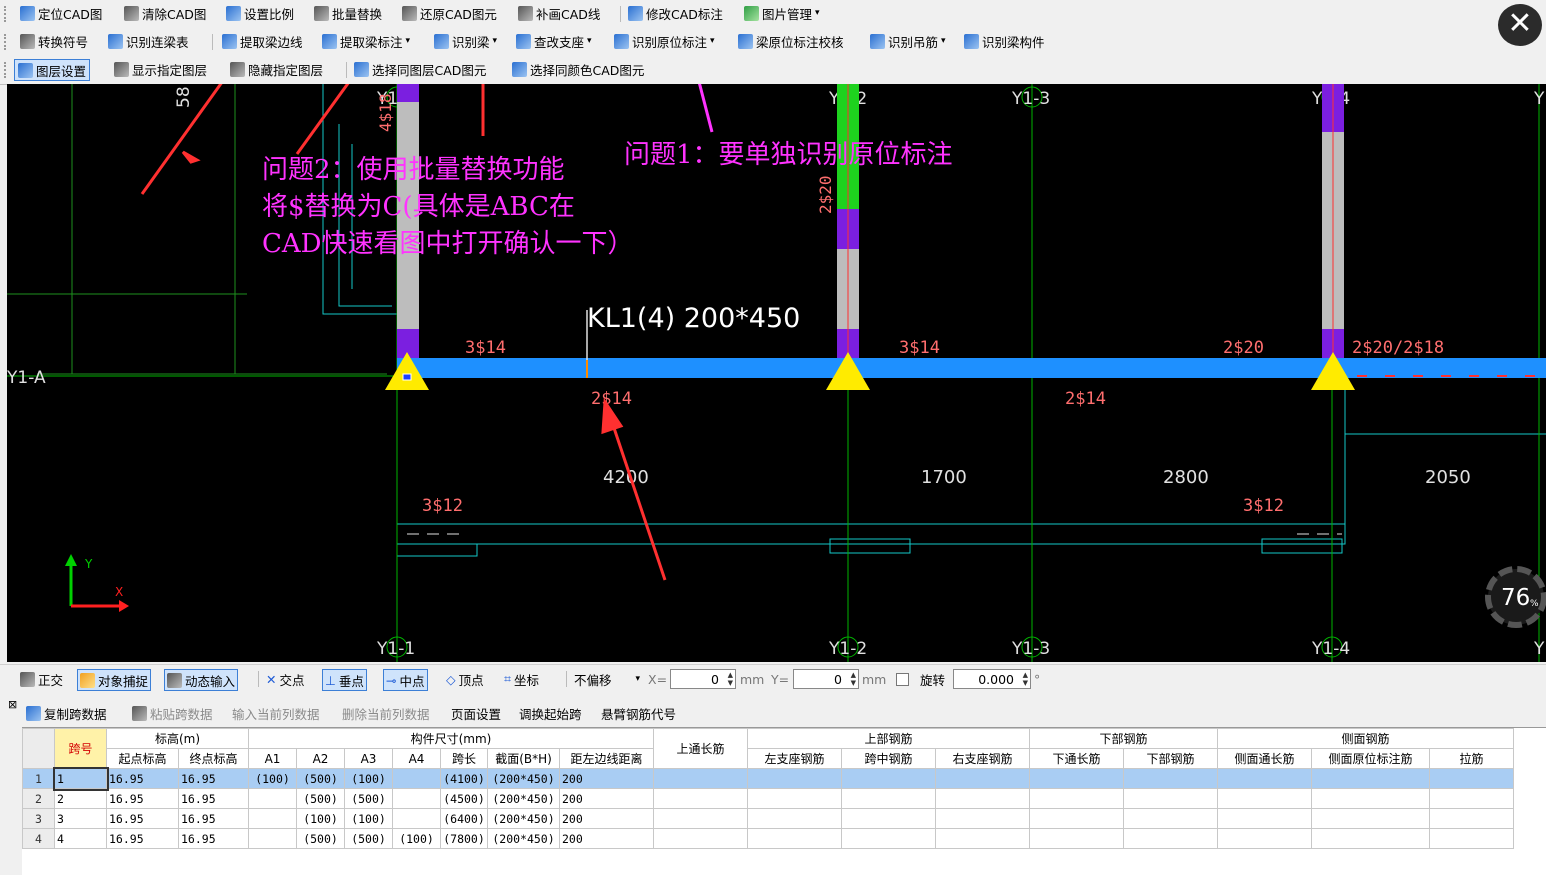  Describe the element at coordinates (52, 70) in the screenshot. I see `layer-settings-button: 图层设置` at that location.